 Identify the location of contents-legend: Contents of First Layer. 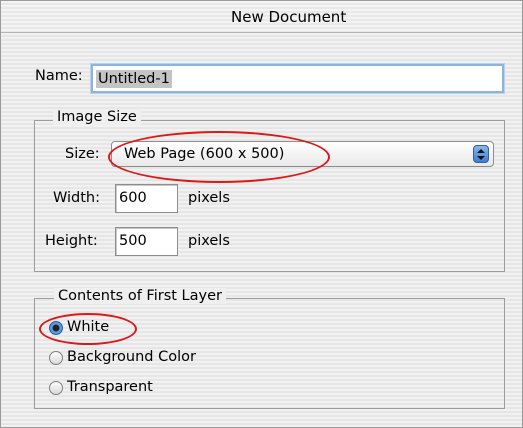
(140, 296).